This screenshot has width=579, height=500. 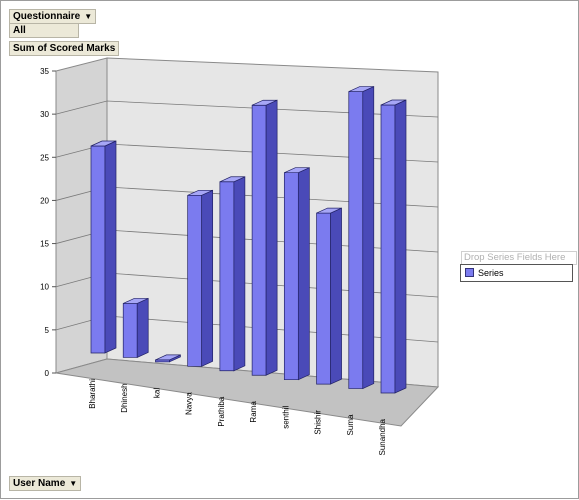 What do you see at coordinates (491, 273) in the screenshot?
I see `legend-label: Series` at bounding box center [491, 273].